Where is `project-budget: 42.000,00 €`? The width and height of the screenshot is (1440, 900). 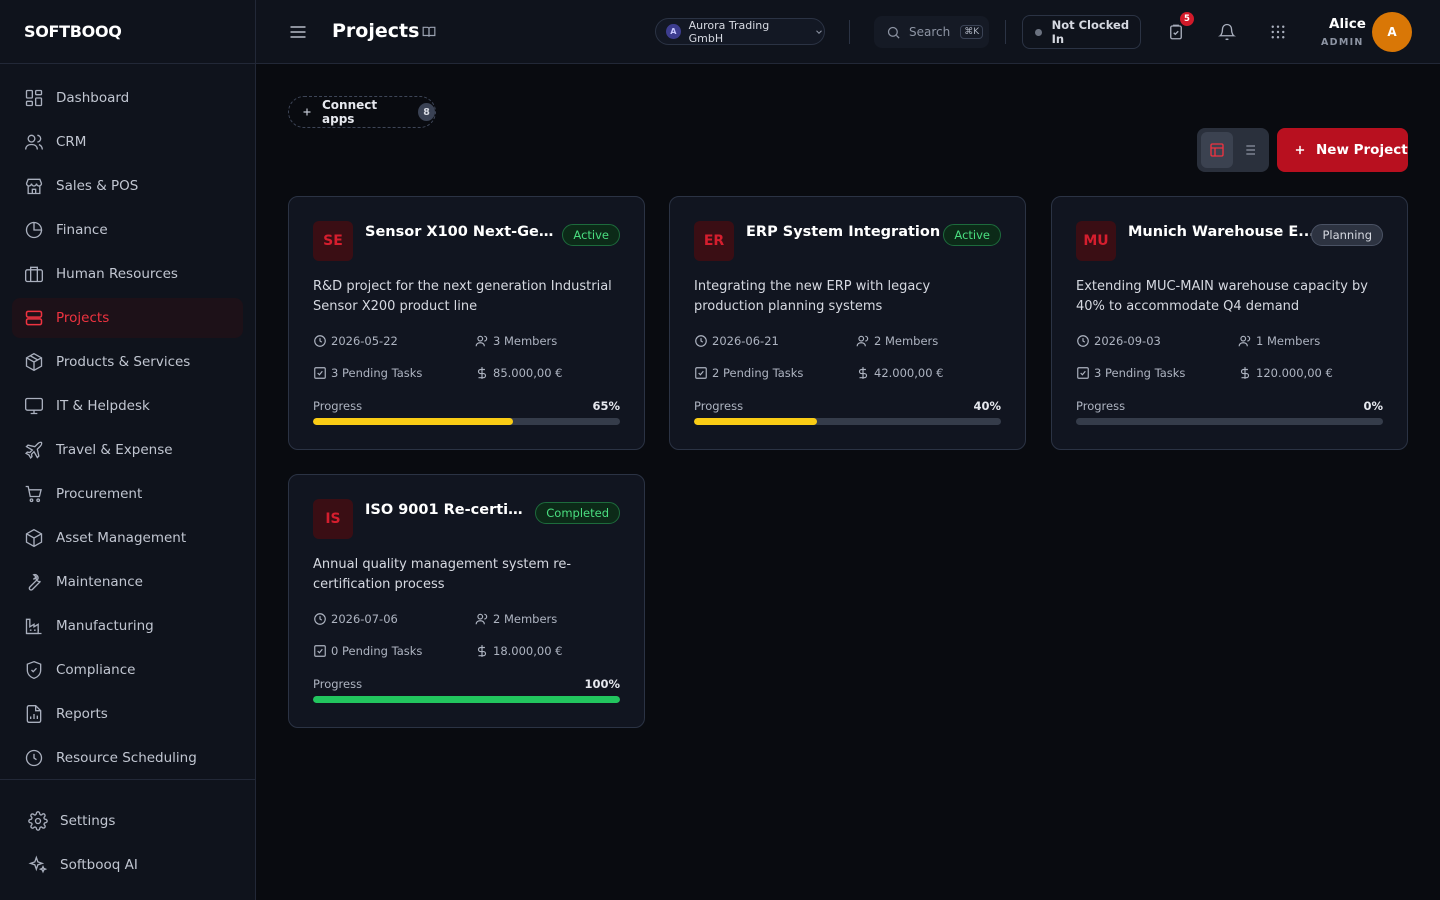 project-budget: 42.000,00 € is located at coordinates (900, 373).